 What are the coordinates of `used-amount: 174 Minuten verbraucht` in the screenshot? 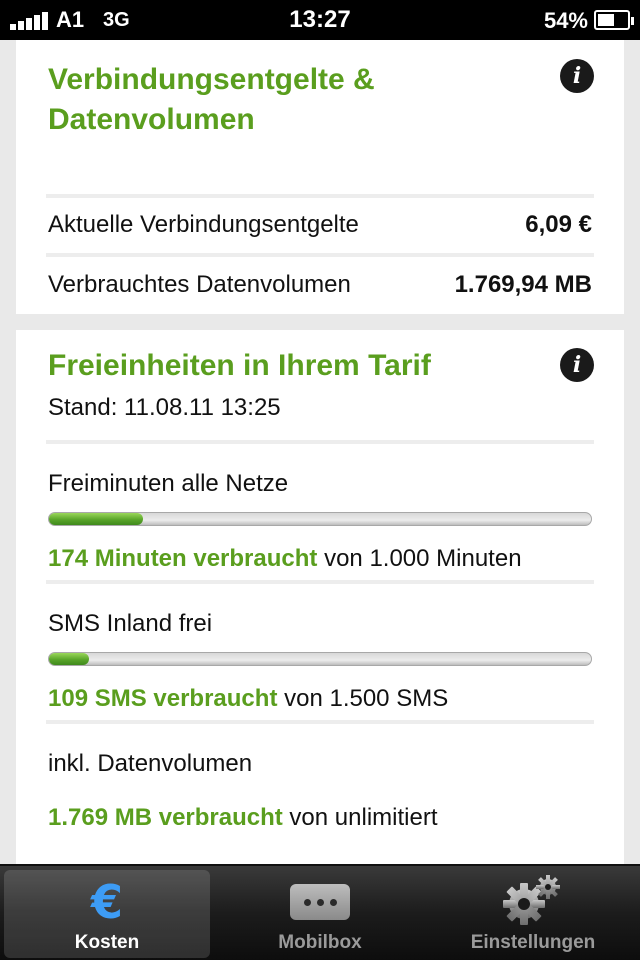 It's located at (183, 558).